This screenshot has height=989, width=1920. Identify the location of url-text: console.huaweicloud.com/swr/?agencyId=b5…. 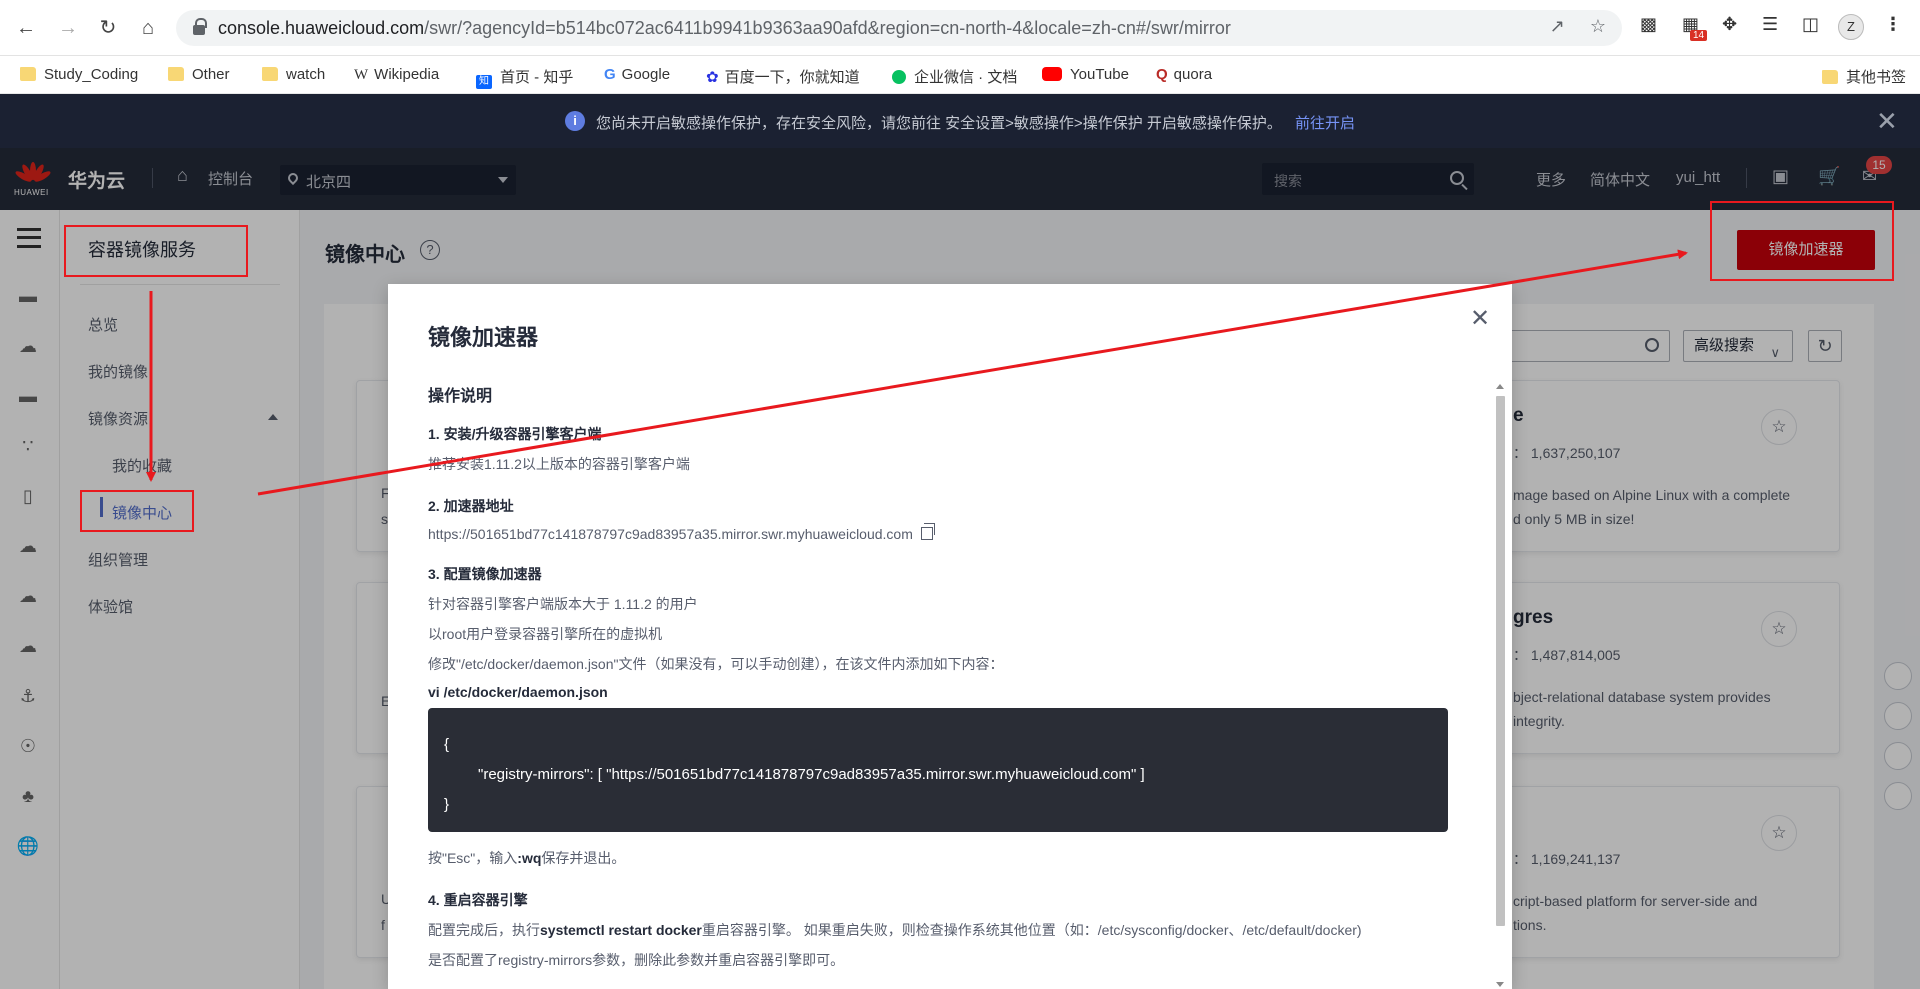
(724, 28).